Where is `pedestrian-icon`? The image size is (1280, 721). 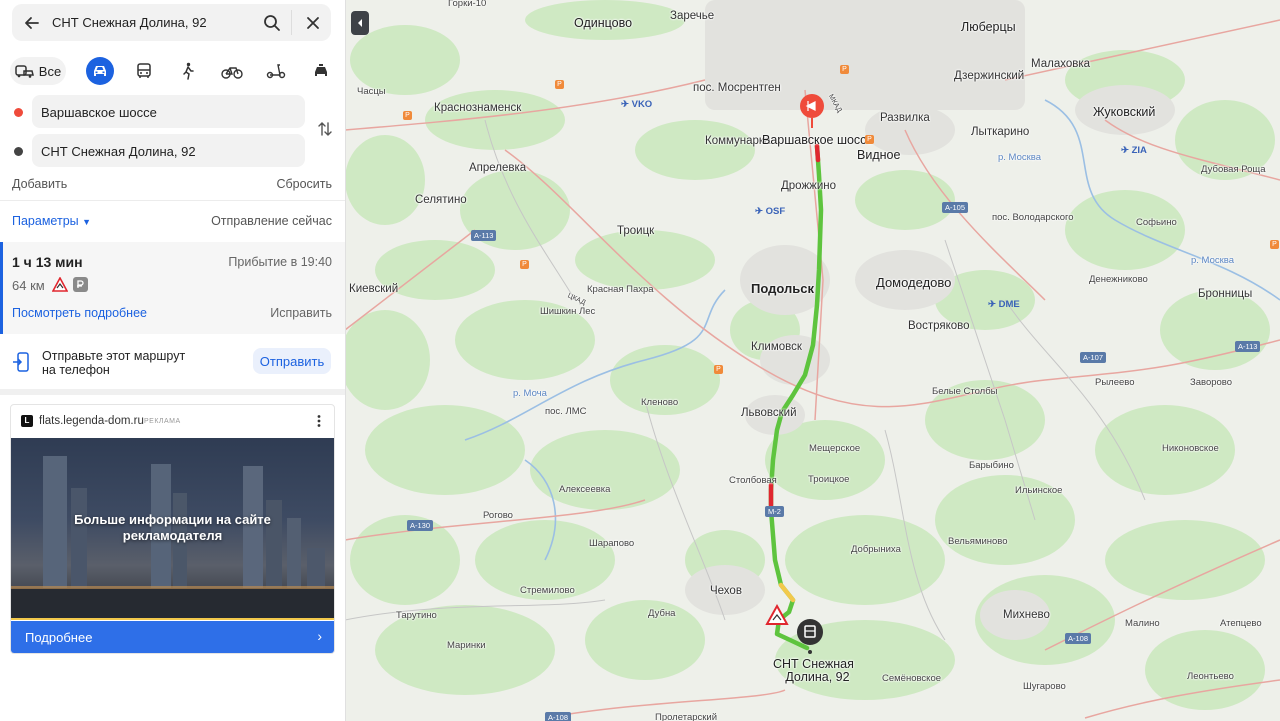 pedestrian-icon is located at coordinates (188, 71).